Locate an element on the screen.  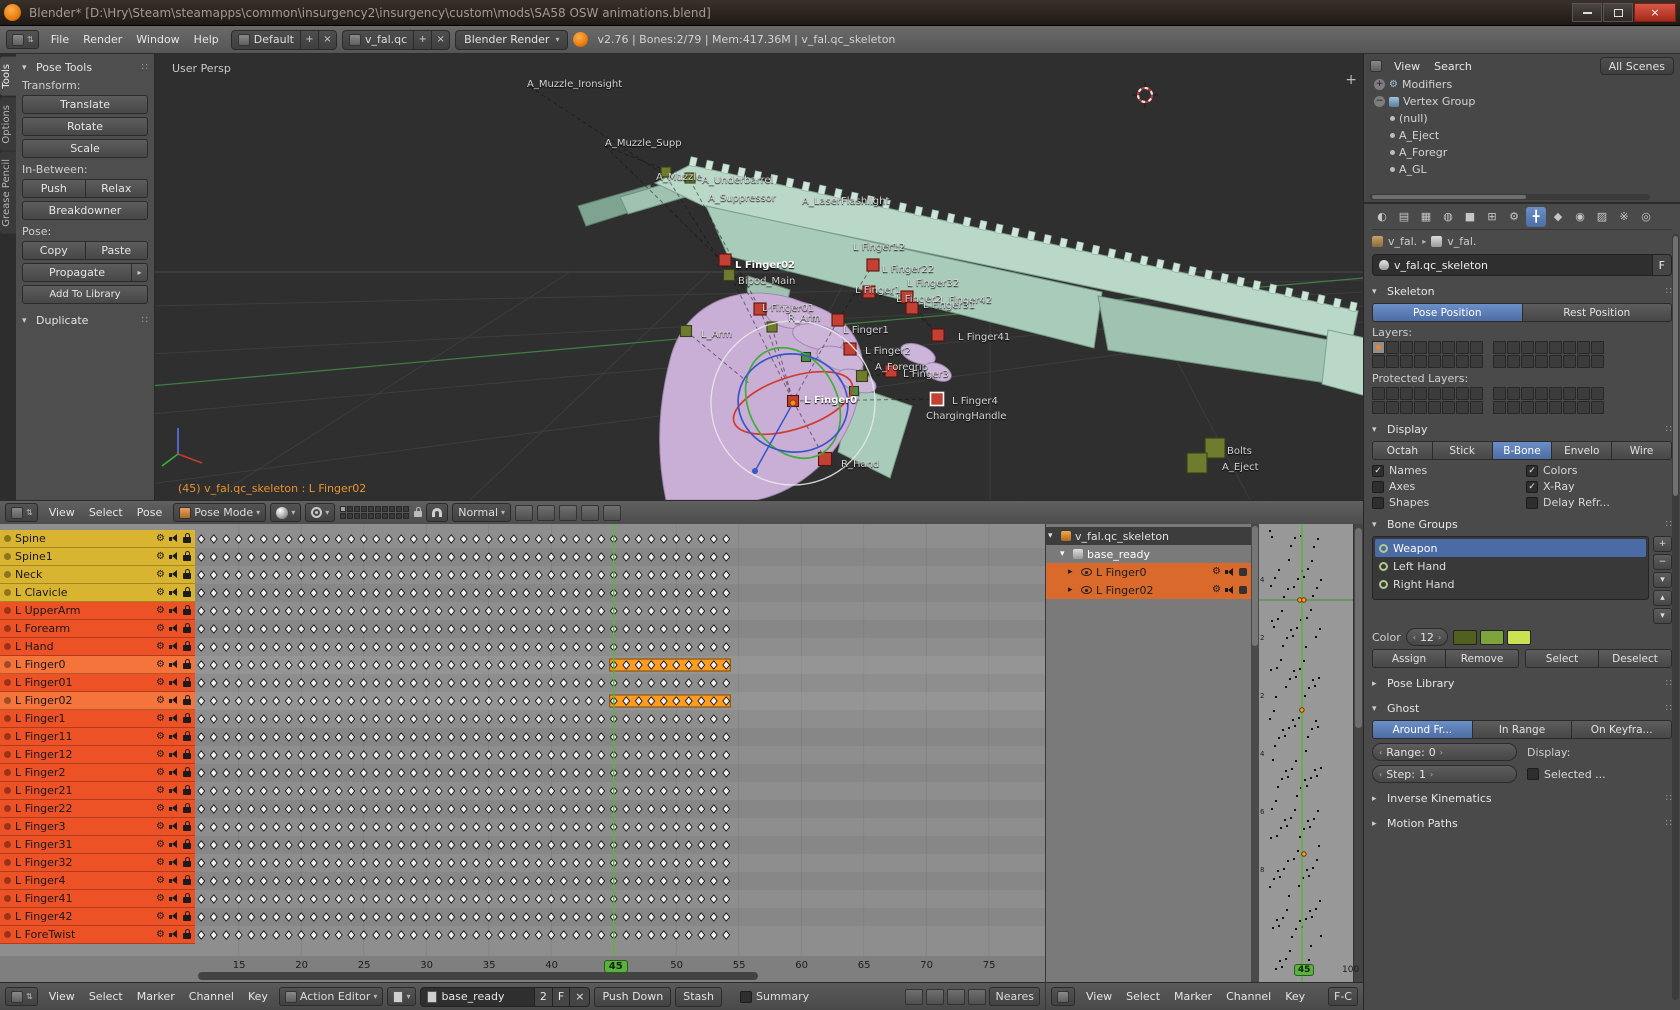
add-layout-button: + is located at coordinates (308, 39).